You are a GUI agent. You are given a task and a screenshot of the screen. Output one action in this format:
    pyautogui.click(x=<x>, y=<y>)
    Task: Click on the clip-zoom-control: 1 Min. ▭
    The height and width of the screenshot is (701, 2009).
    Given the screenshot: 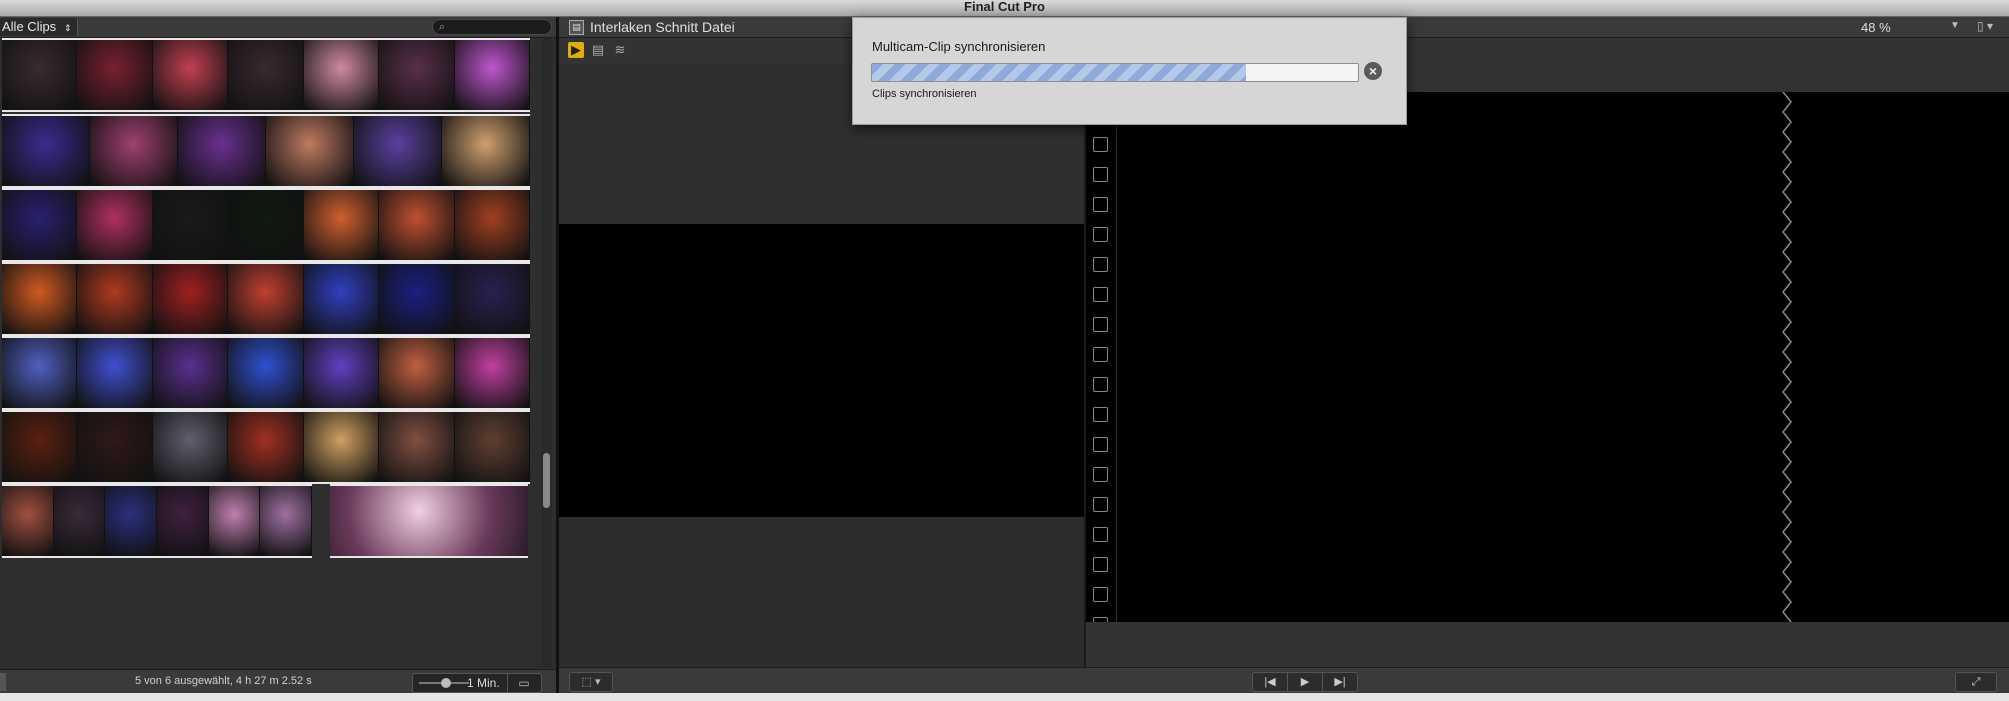 What is the action you would take?
    pyautogui.click(x=477, y=683)
    